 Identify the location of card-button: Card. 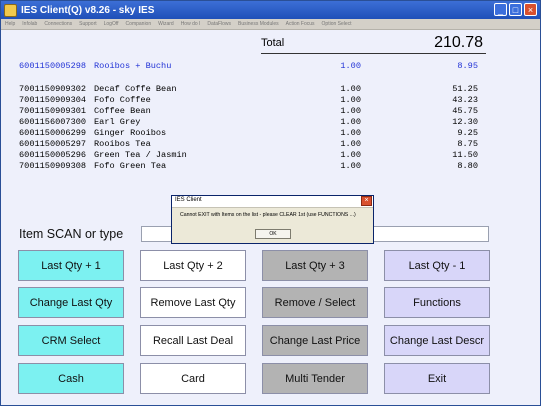
(193, 378).